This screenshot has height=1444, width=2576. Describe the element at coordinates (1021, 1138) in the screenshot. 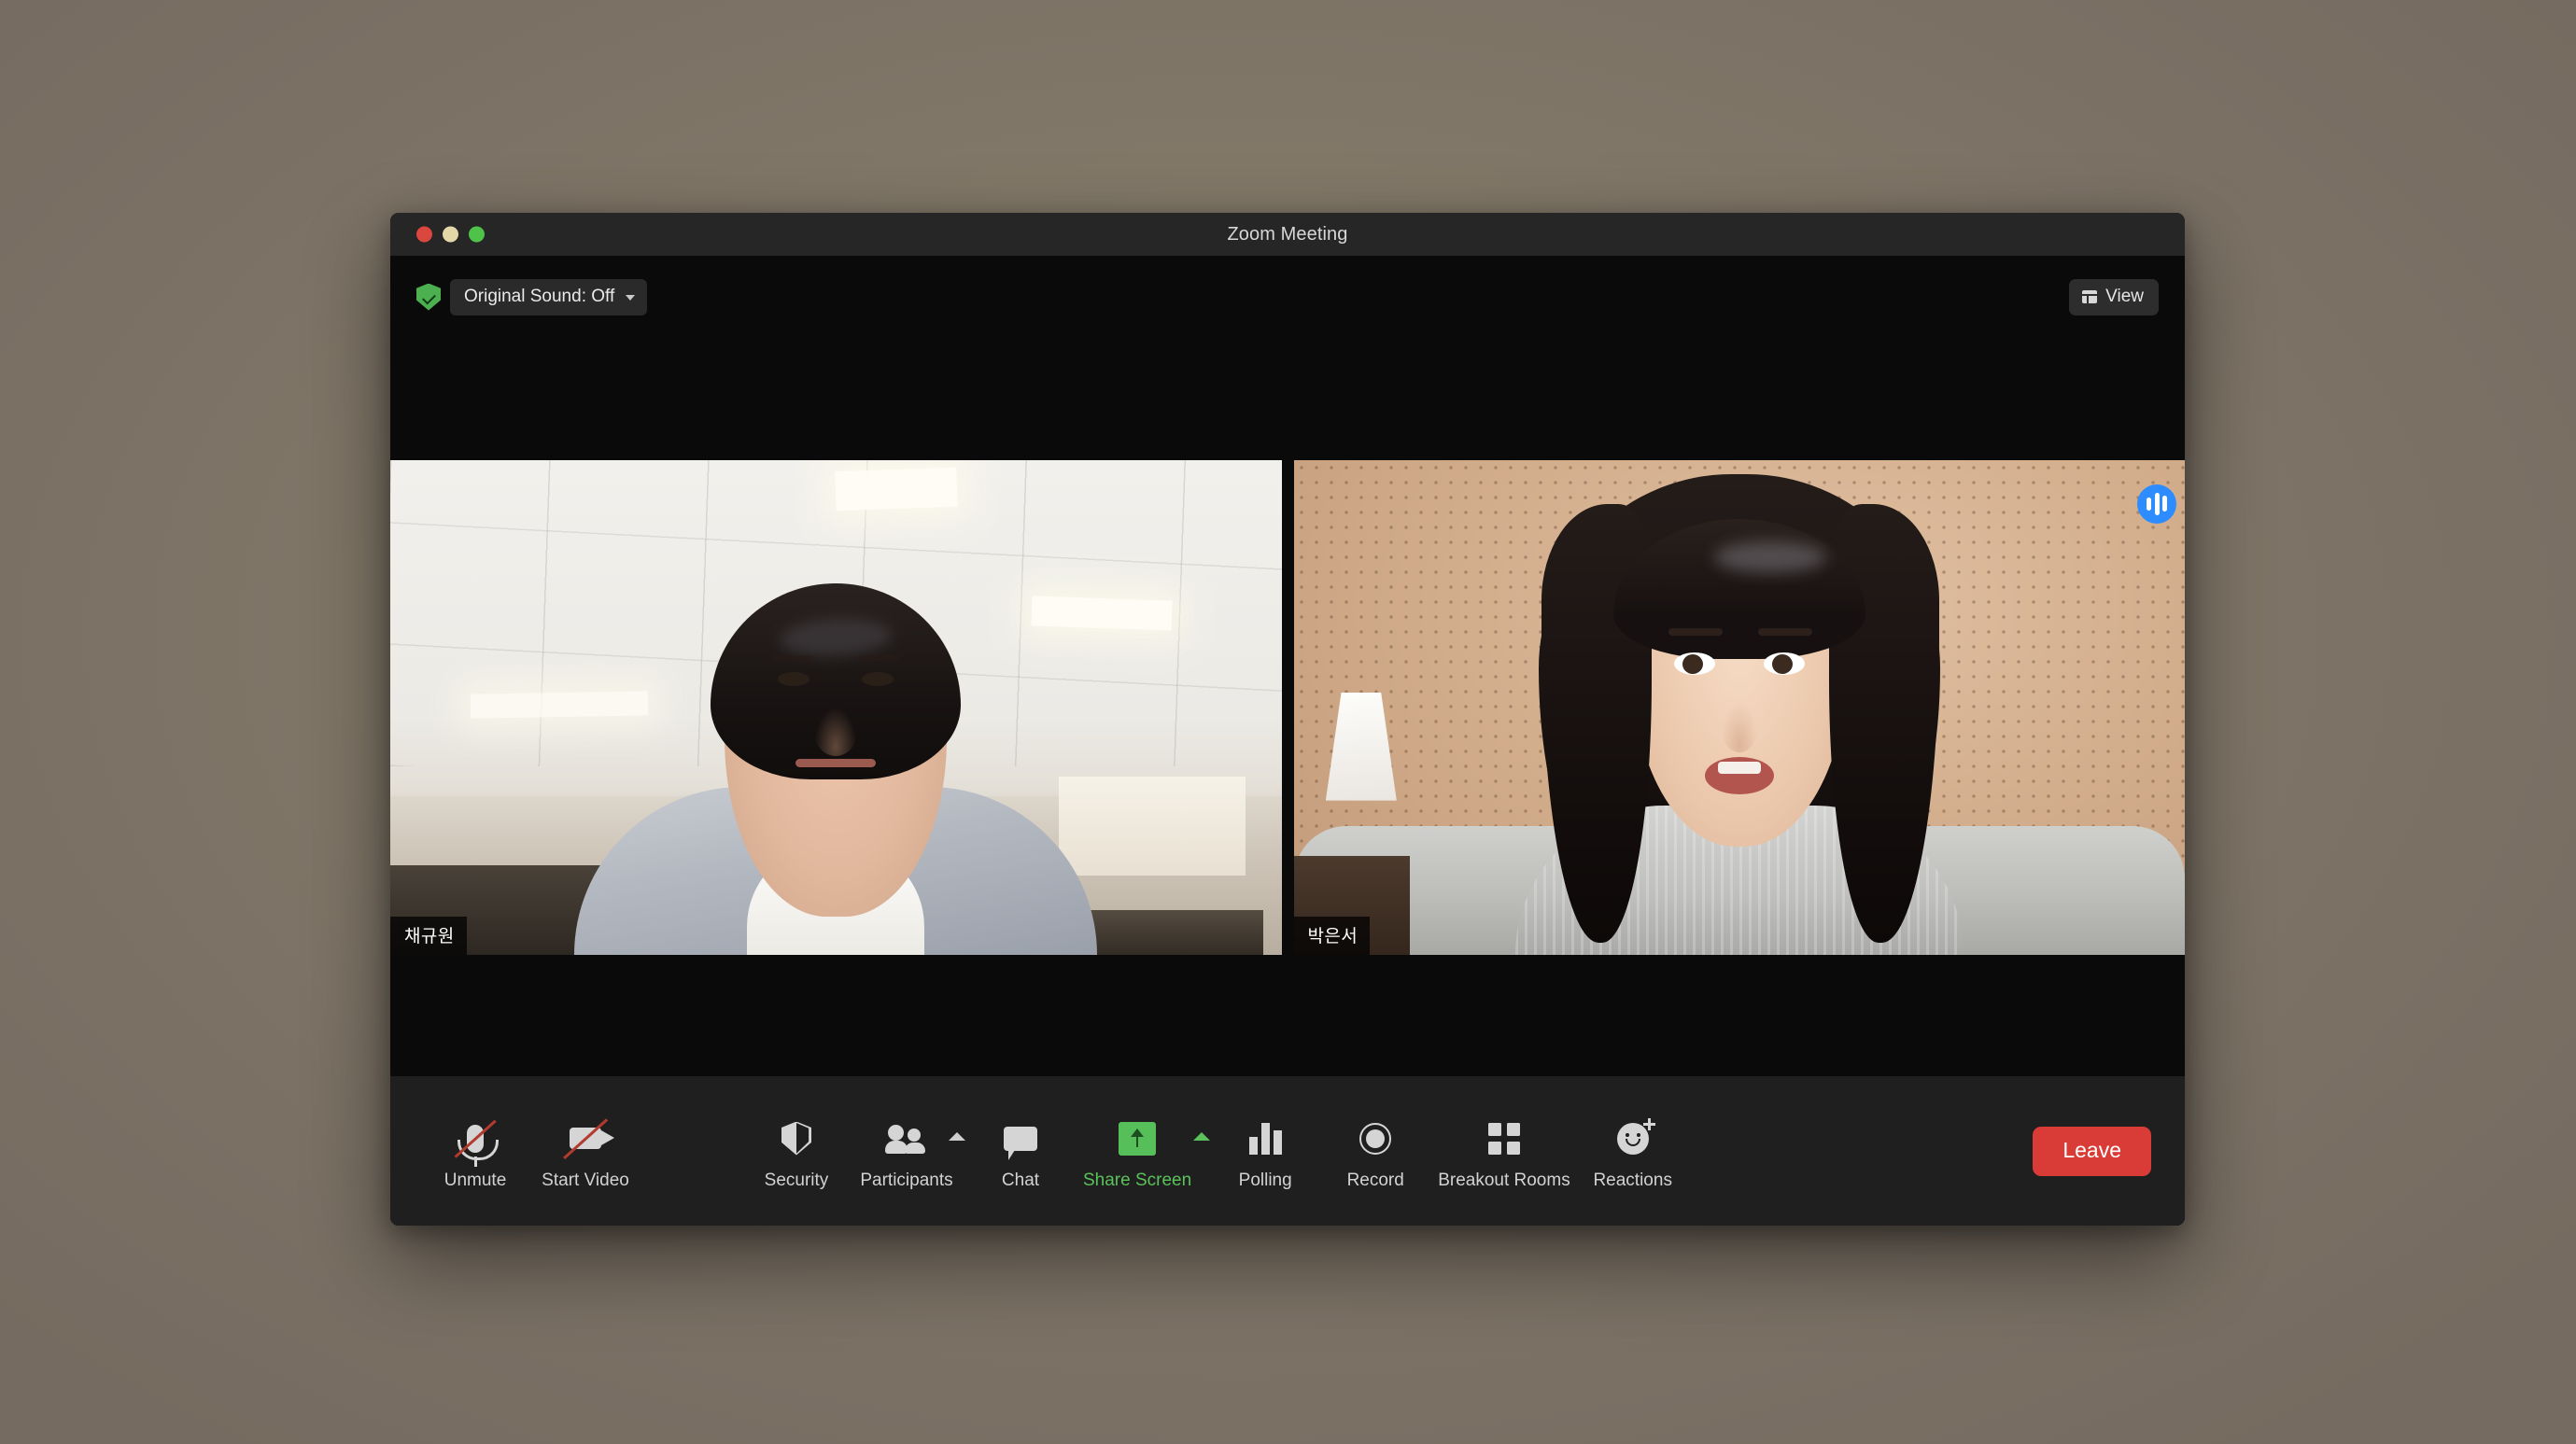

I see `chat-bubble-icon` at that location.